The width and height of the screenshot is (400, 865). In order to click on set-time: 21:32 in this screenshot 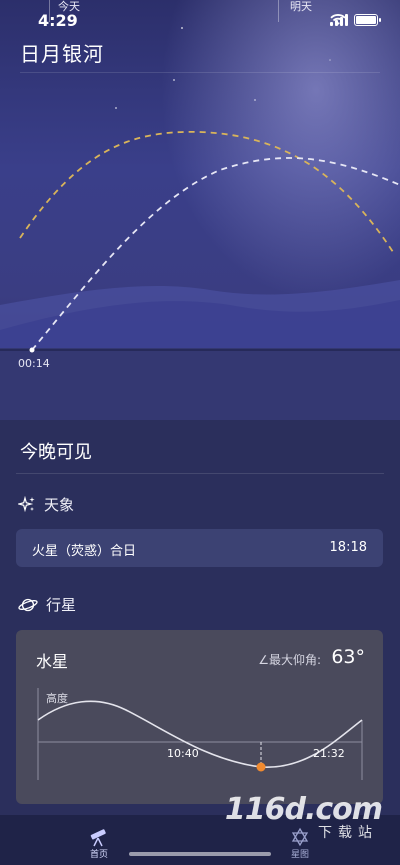, I will do `click(329, 753)`.